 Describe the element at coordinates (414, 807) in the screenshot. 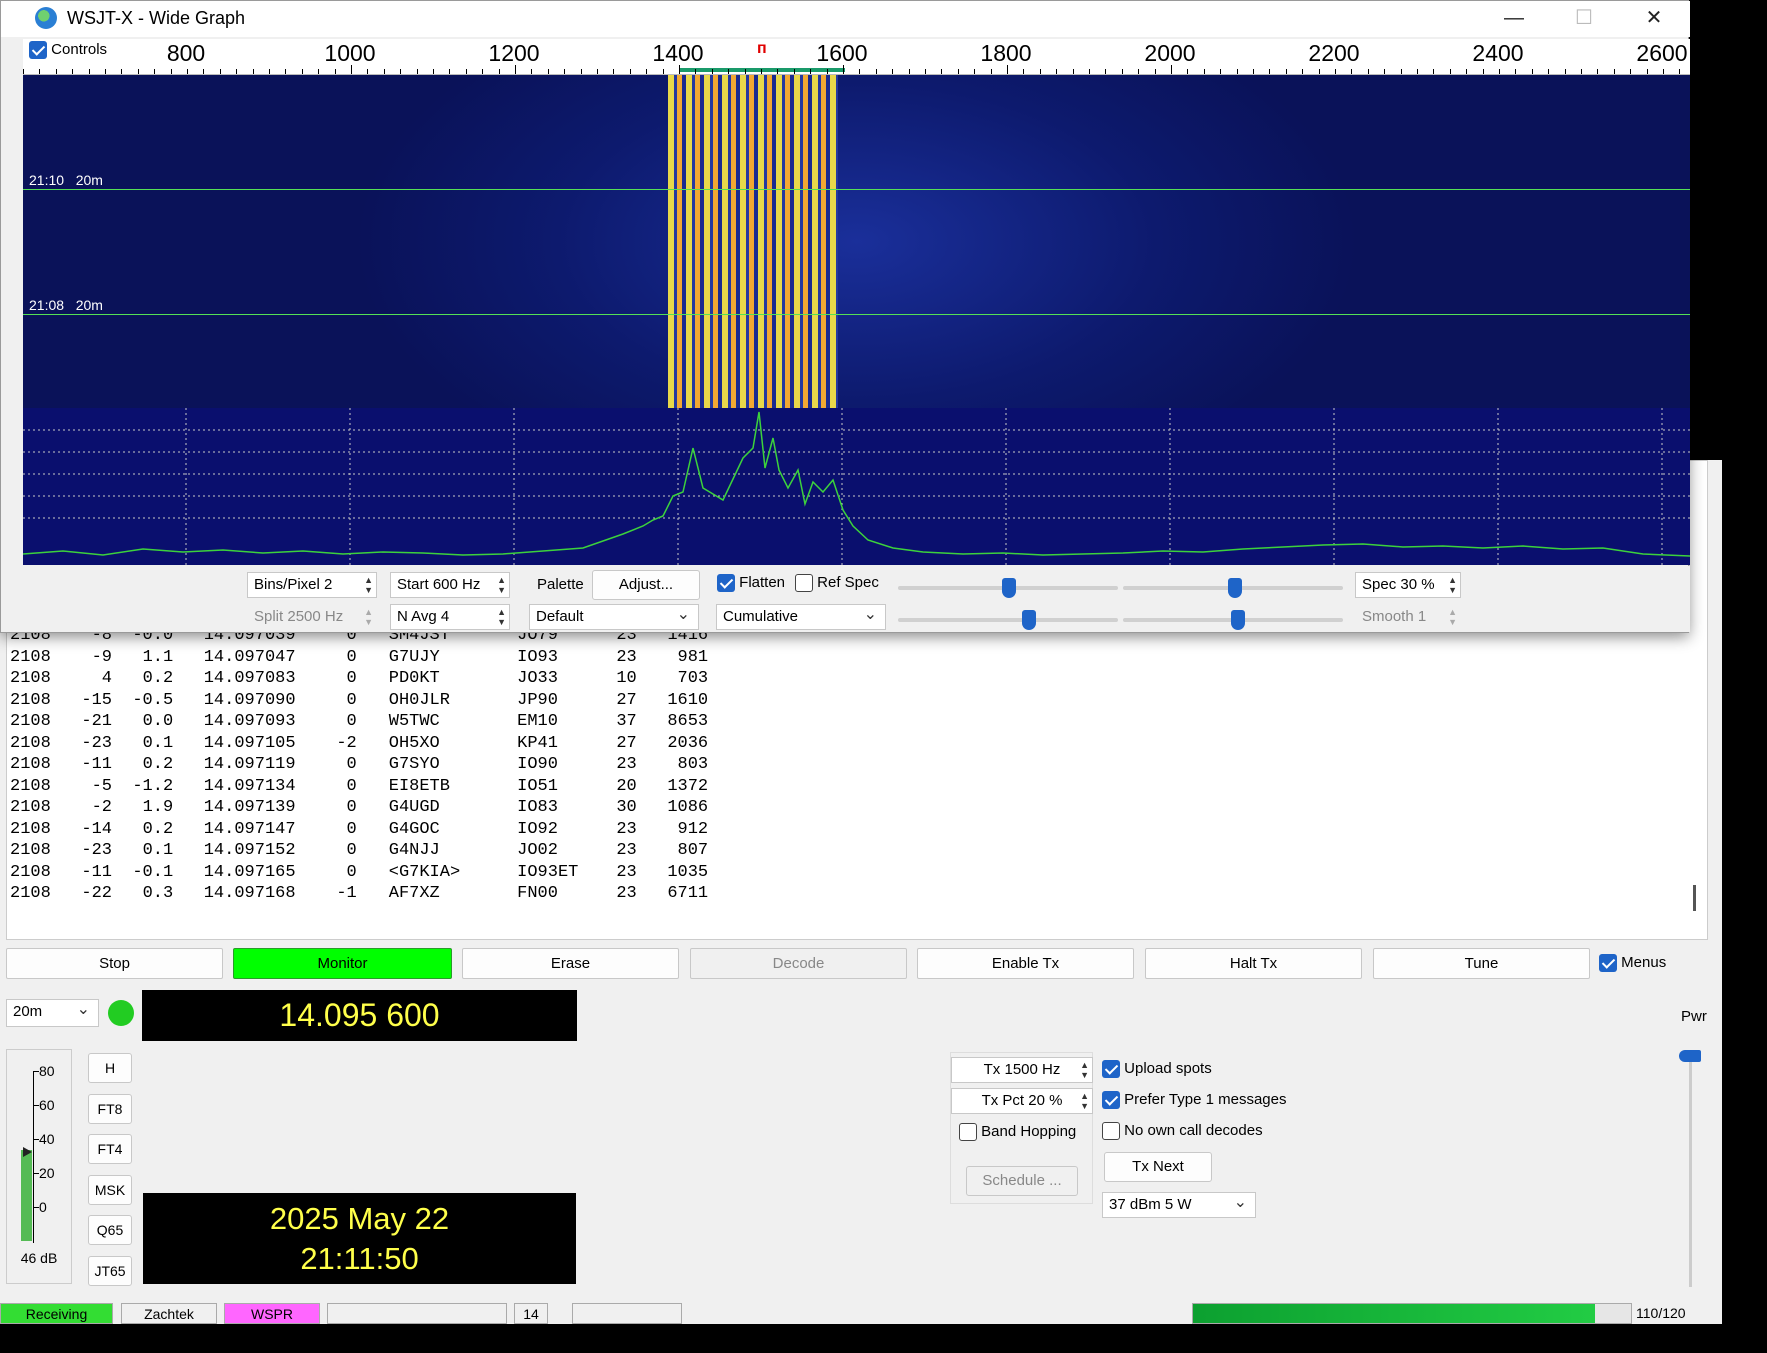

I see `decode-cell: G4UGD` at that location.